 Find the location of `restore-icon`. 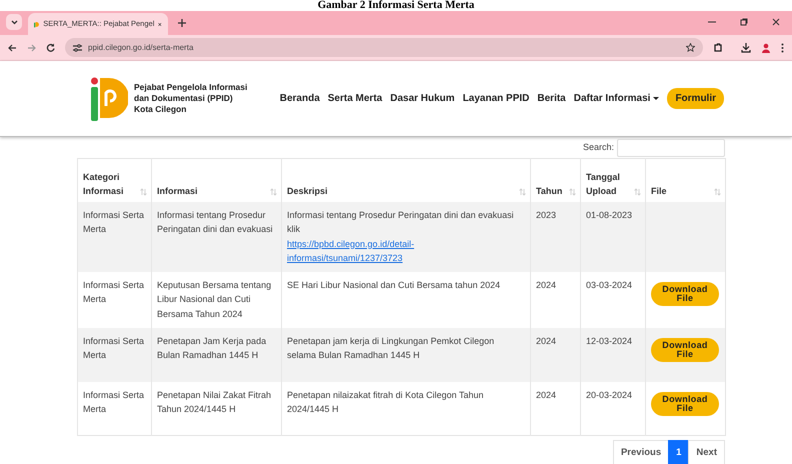

restore-icon is located at coordinates (744, 22).